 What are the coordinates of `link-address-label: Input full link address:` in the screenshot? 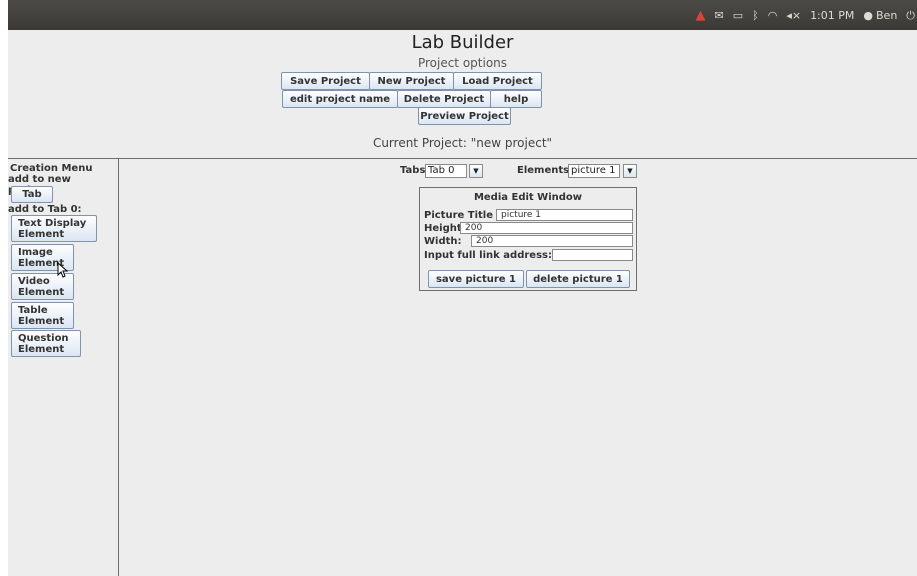 It's located at (488, 255).